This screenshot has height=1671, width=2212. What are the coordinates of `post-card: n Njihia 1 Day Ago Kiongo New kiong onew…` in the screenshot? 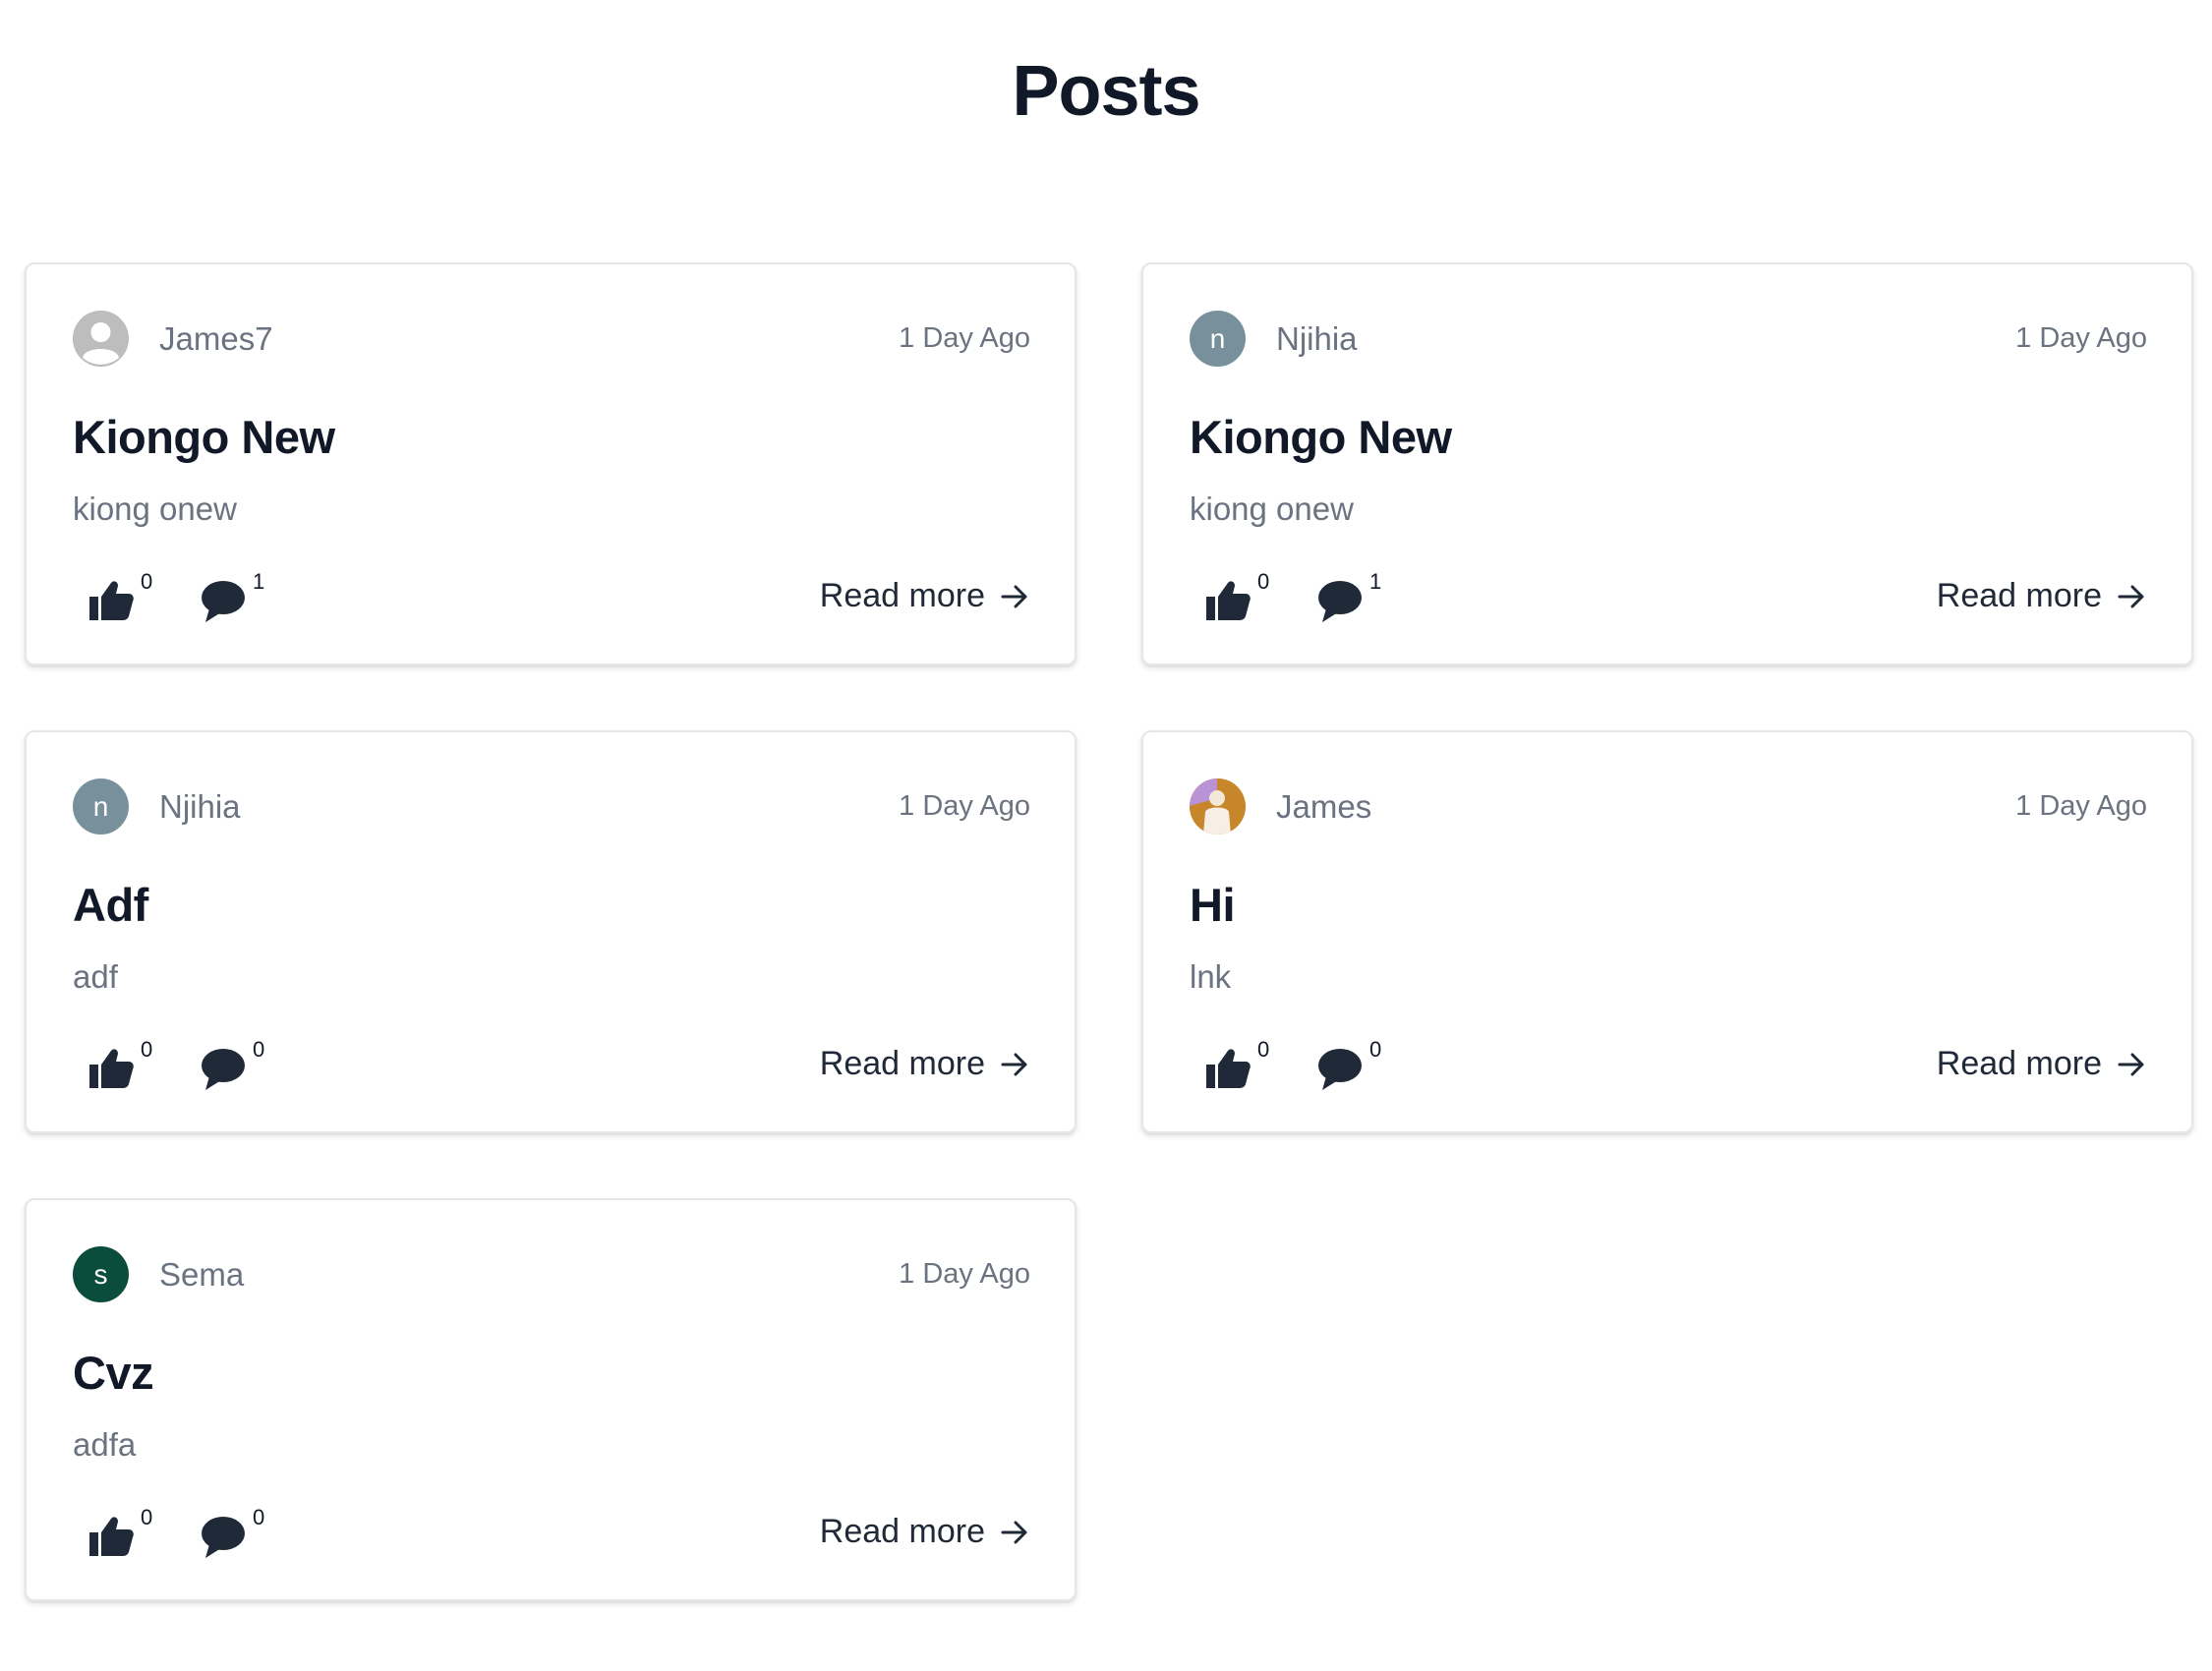 It's located at (1667, 463).